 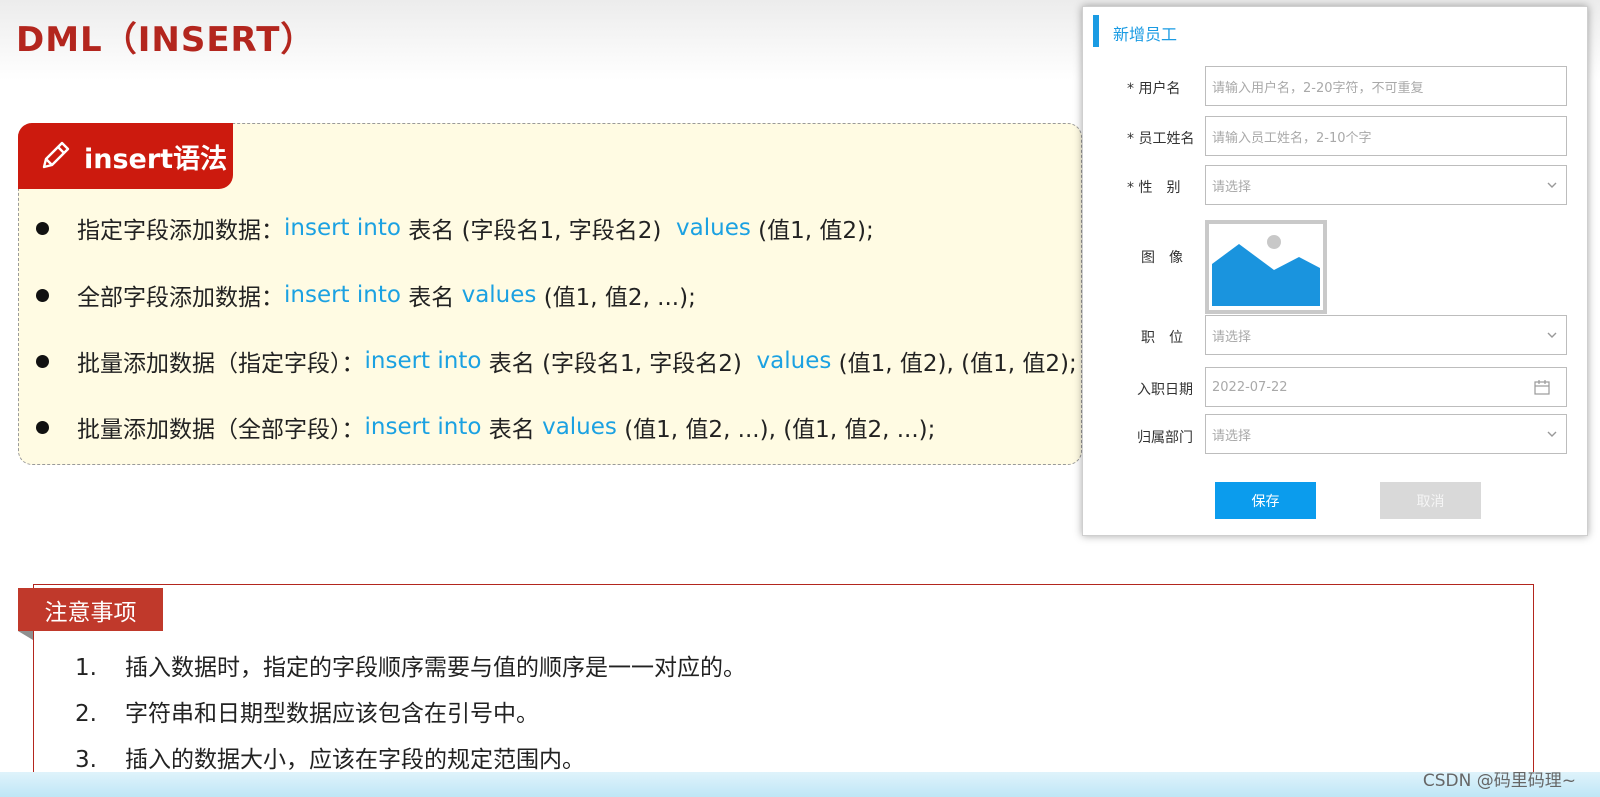 I want to click on calendar-icon, so click(x=1542, y=387).